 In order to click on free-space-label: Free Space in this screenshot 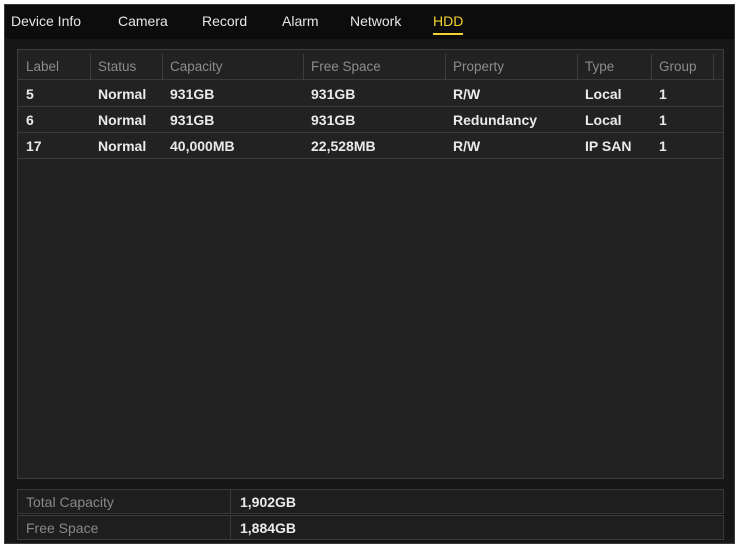, I will do `click(62, 528)`.